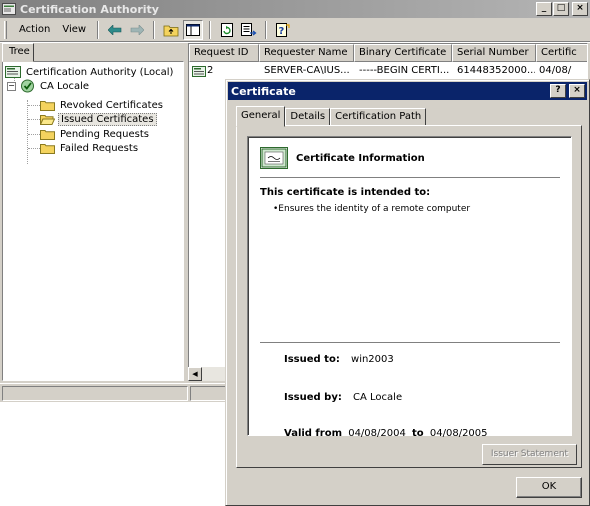 The image size is (590, 506). I want to click on show-tree-icon, so click(193, 29).